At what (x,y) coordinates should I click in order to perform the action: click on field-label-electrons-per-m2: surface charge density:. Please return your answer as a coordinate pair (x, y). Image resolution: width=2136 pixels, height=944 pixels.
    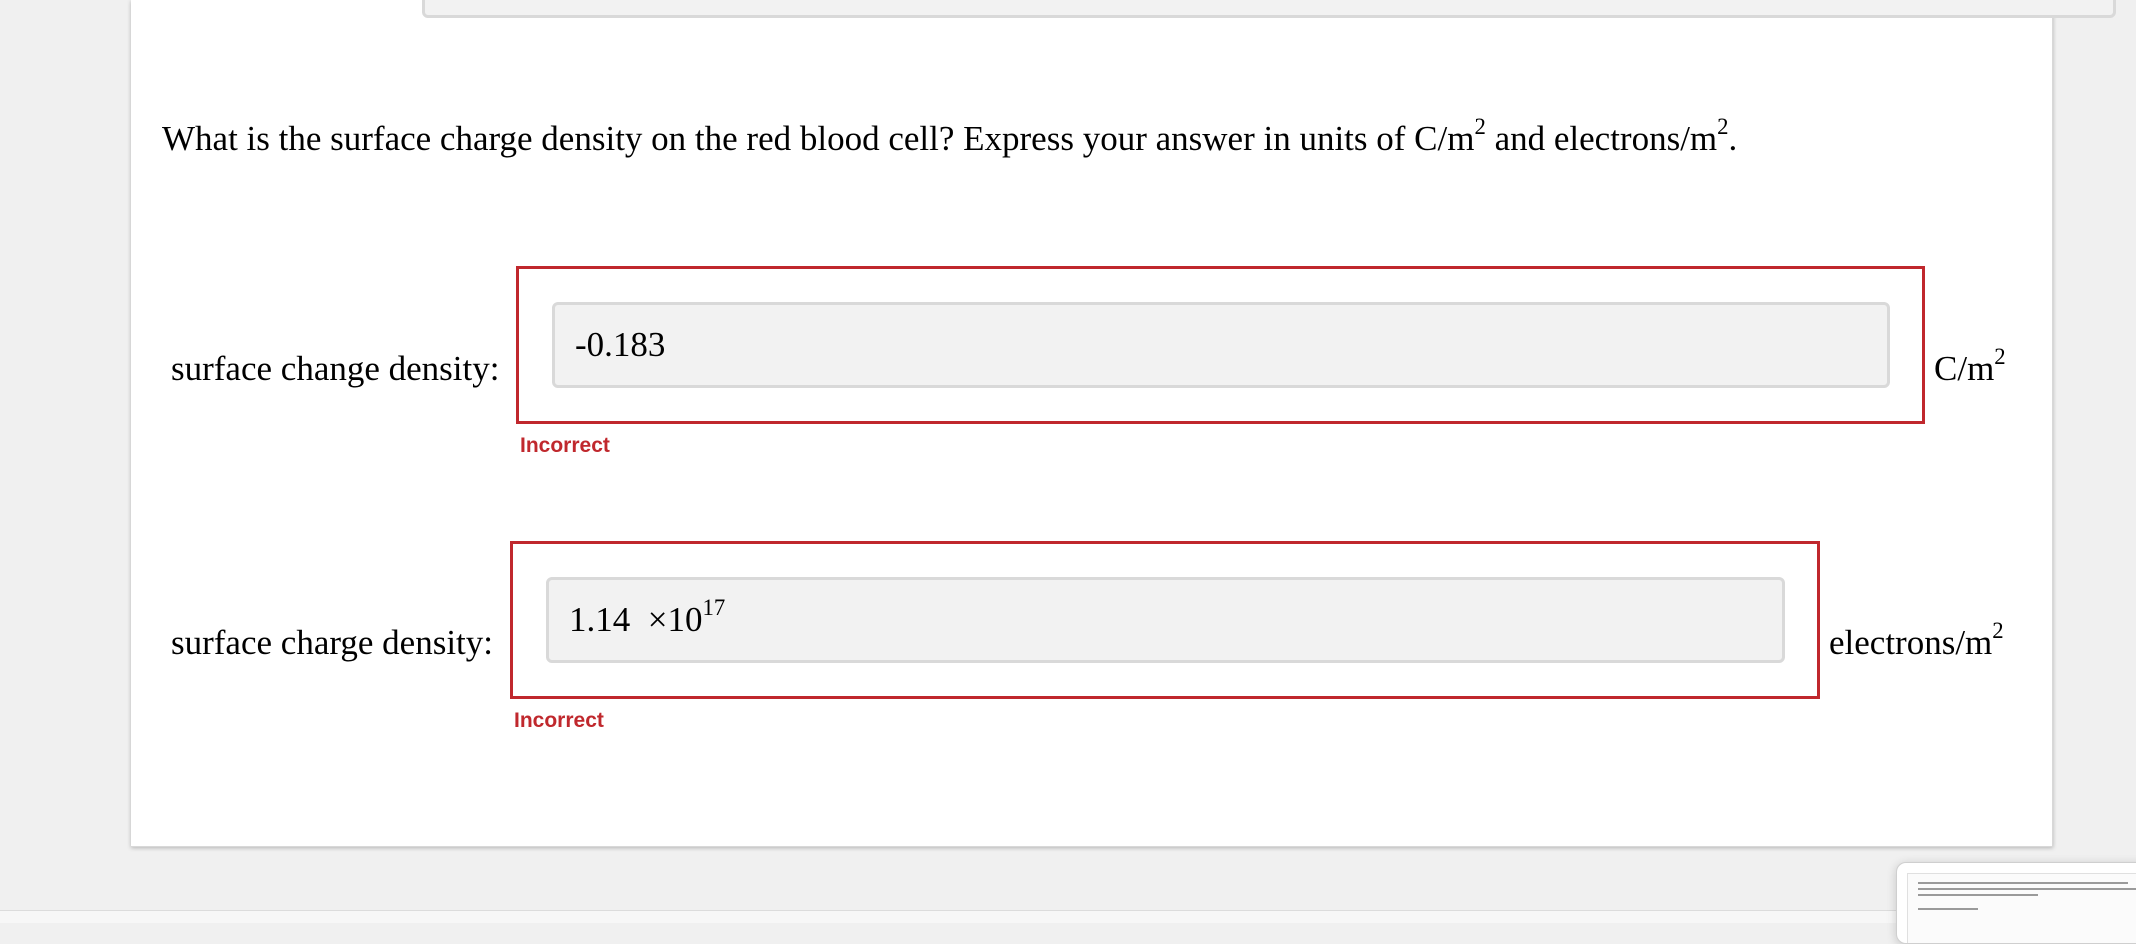
    Looking at the image, I should click on (332, 642).